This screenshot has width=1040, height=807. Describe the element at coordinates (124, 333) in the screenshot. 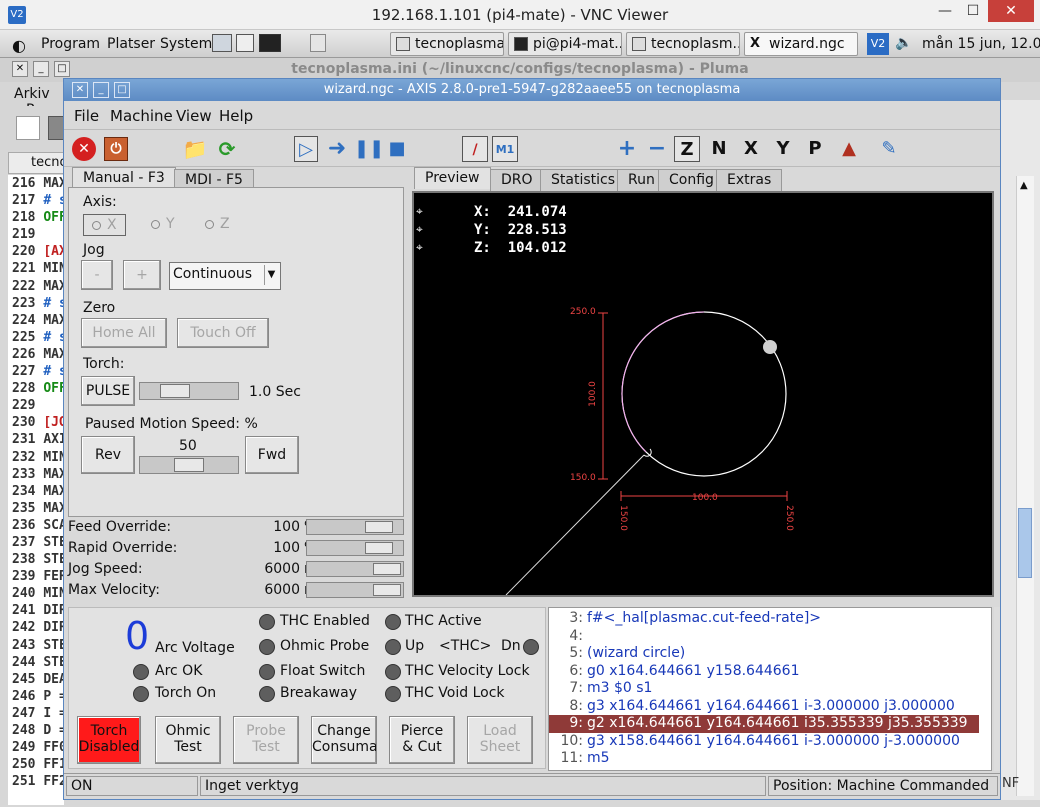

I see `home-all-button: Home All` at that location.